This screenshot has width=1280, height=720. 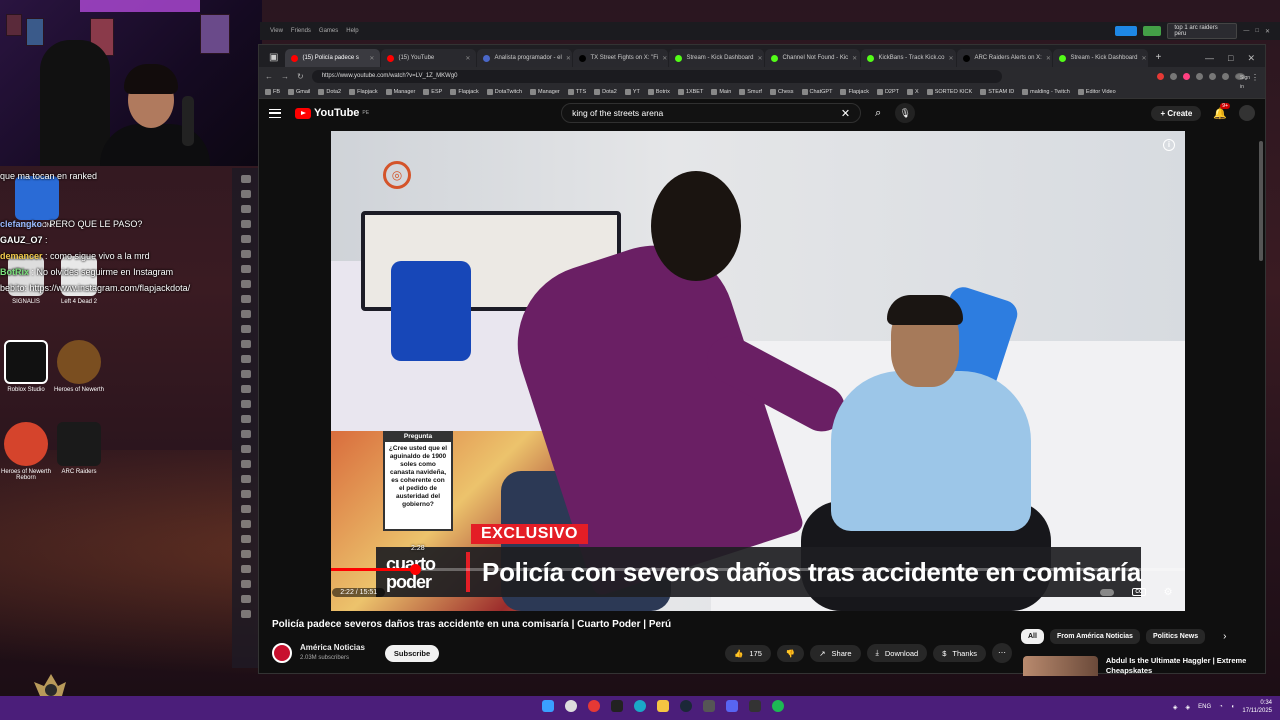 I want to click on scrubber-handle, so click(x=415, y=569).